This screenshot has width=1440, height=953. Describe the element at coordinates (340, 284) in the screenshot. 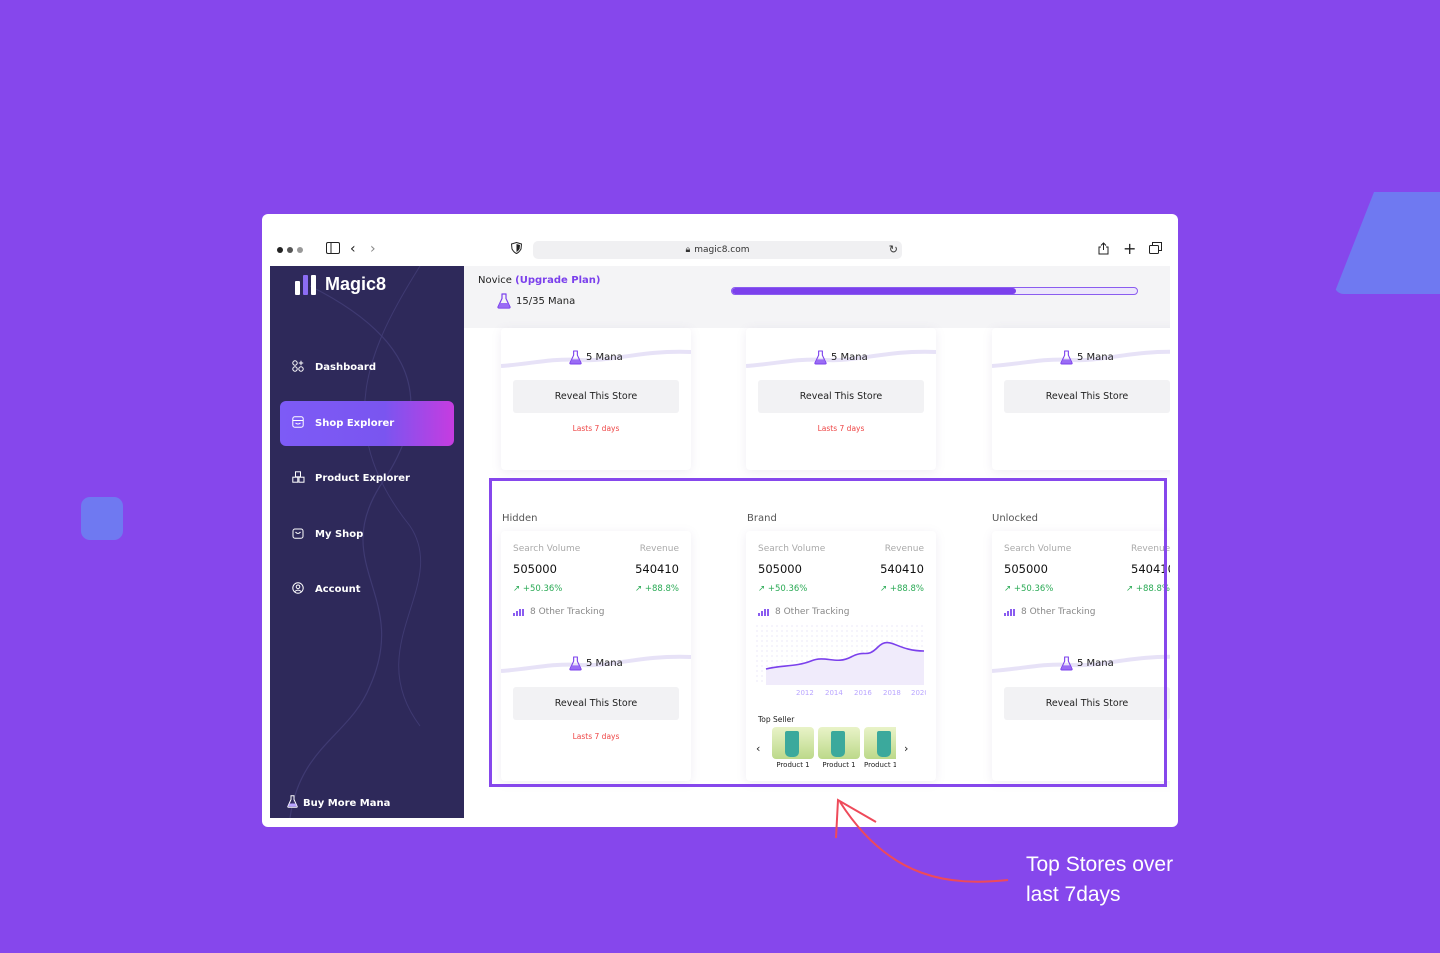

I see `logo: Magic8` at that location.